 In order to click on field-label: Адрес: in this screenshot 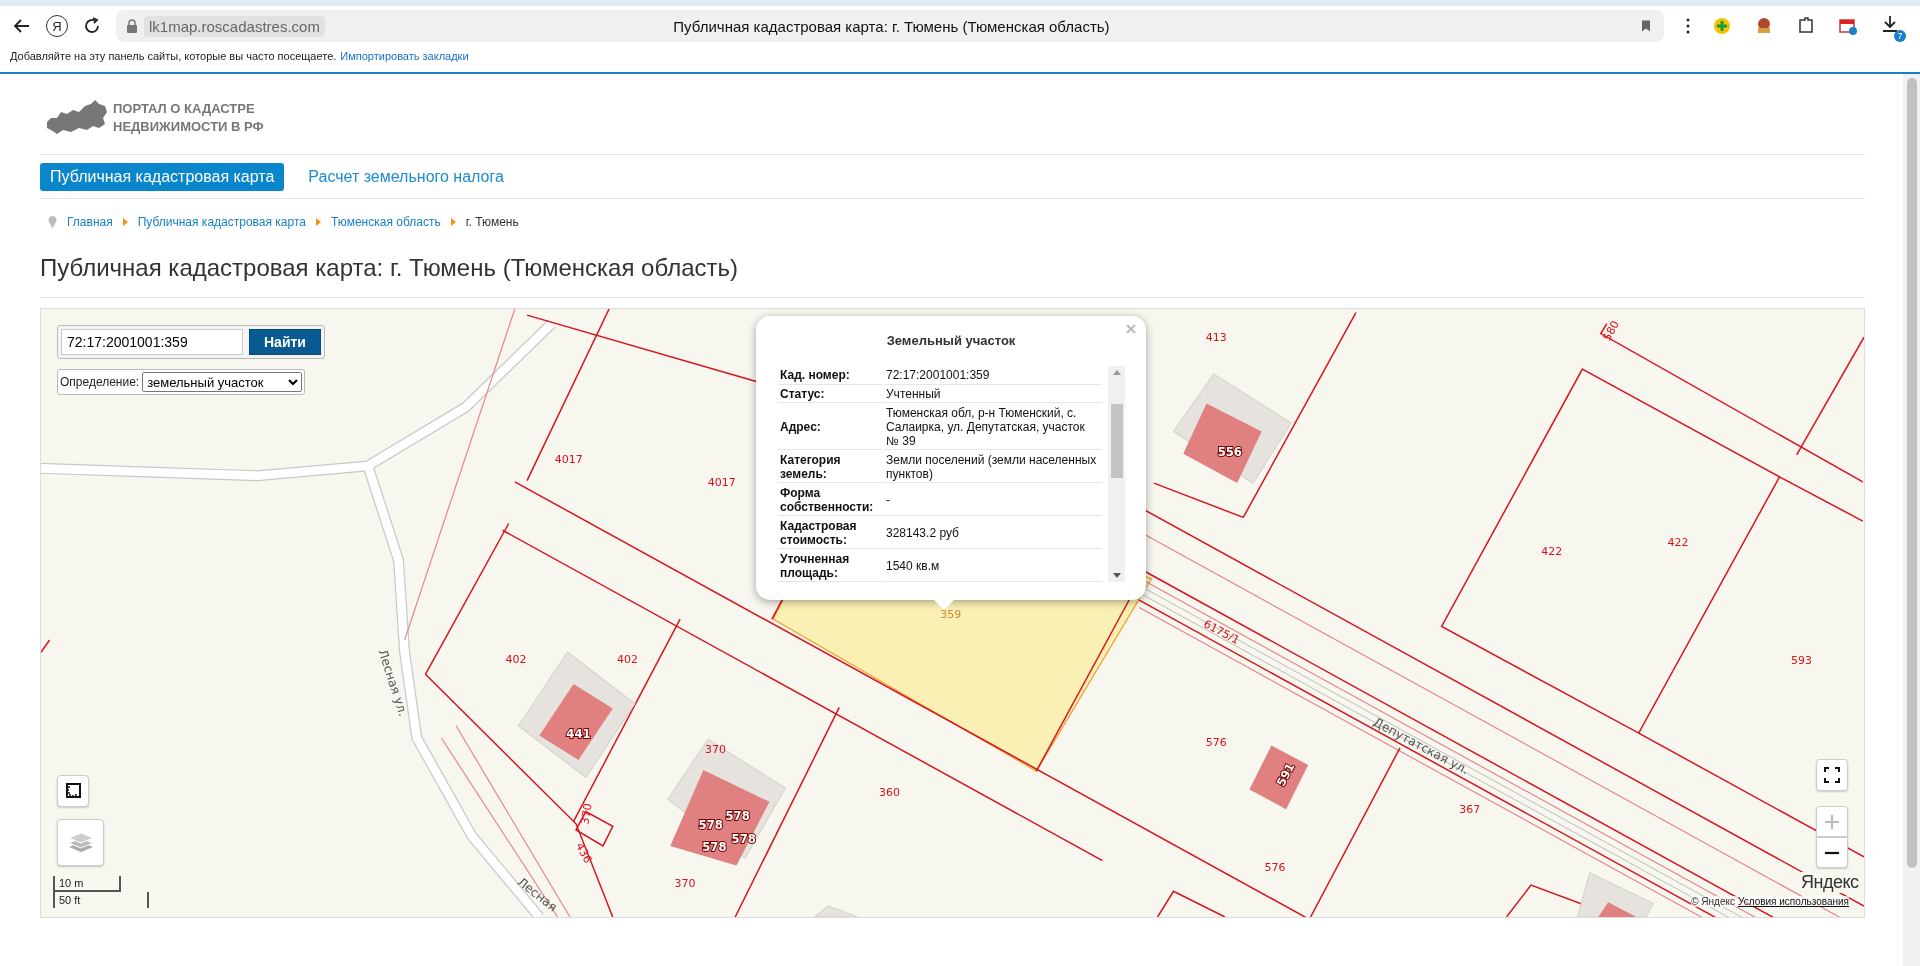, I will do `click(830, 427)`.